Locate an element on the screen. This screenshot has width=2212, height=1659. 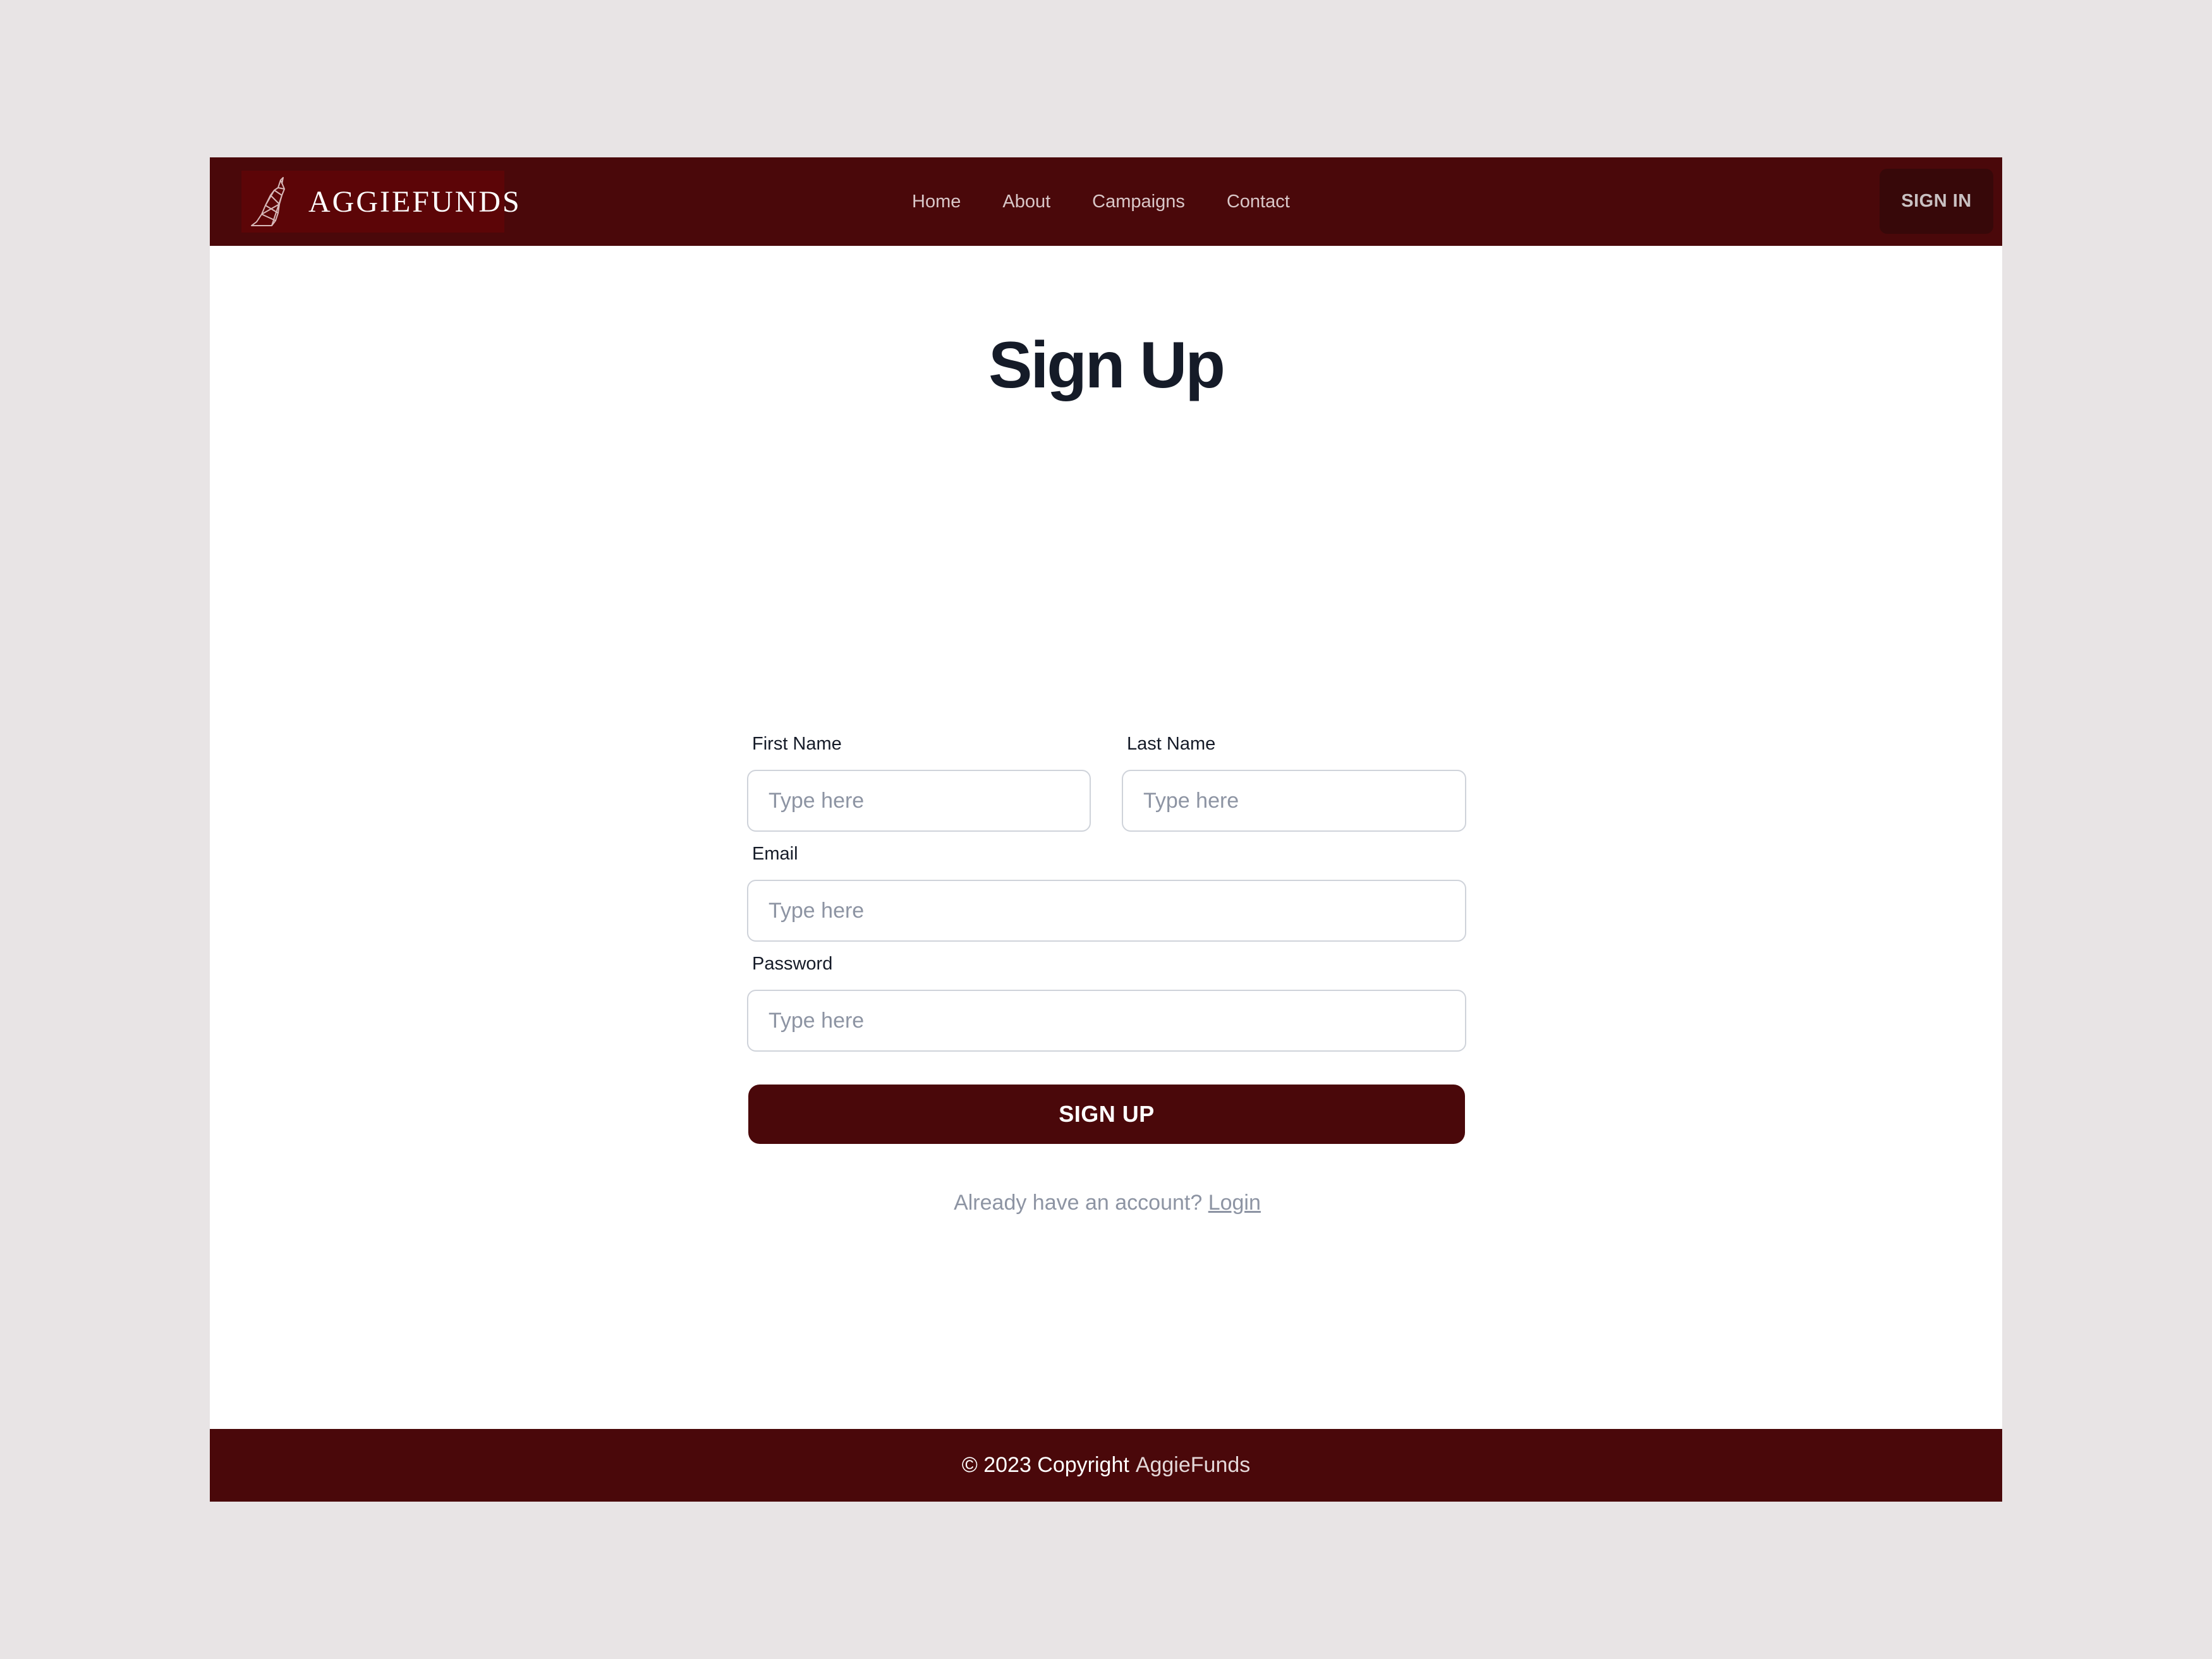
footer-brand-link: AggieFunds is located at coordinates (1193, 1465).